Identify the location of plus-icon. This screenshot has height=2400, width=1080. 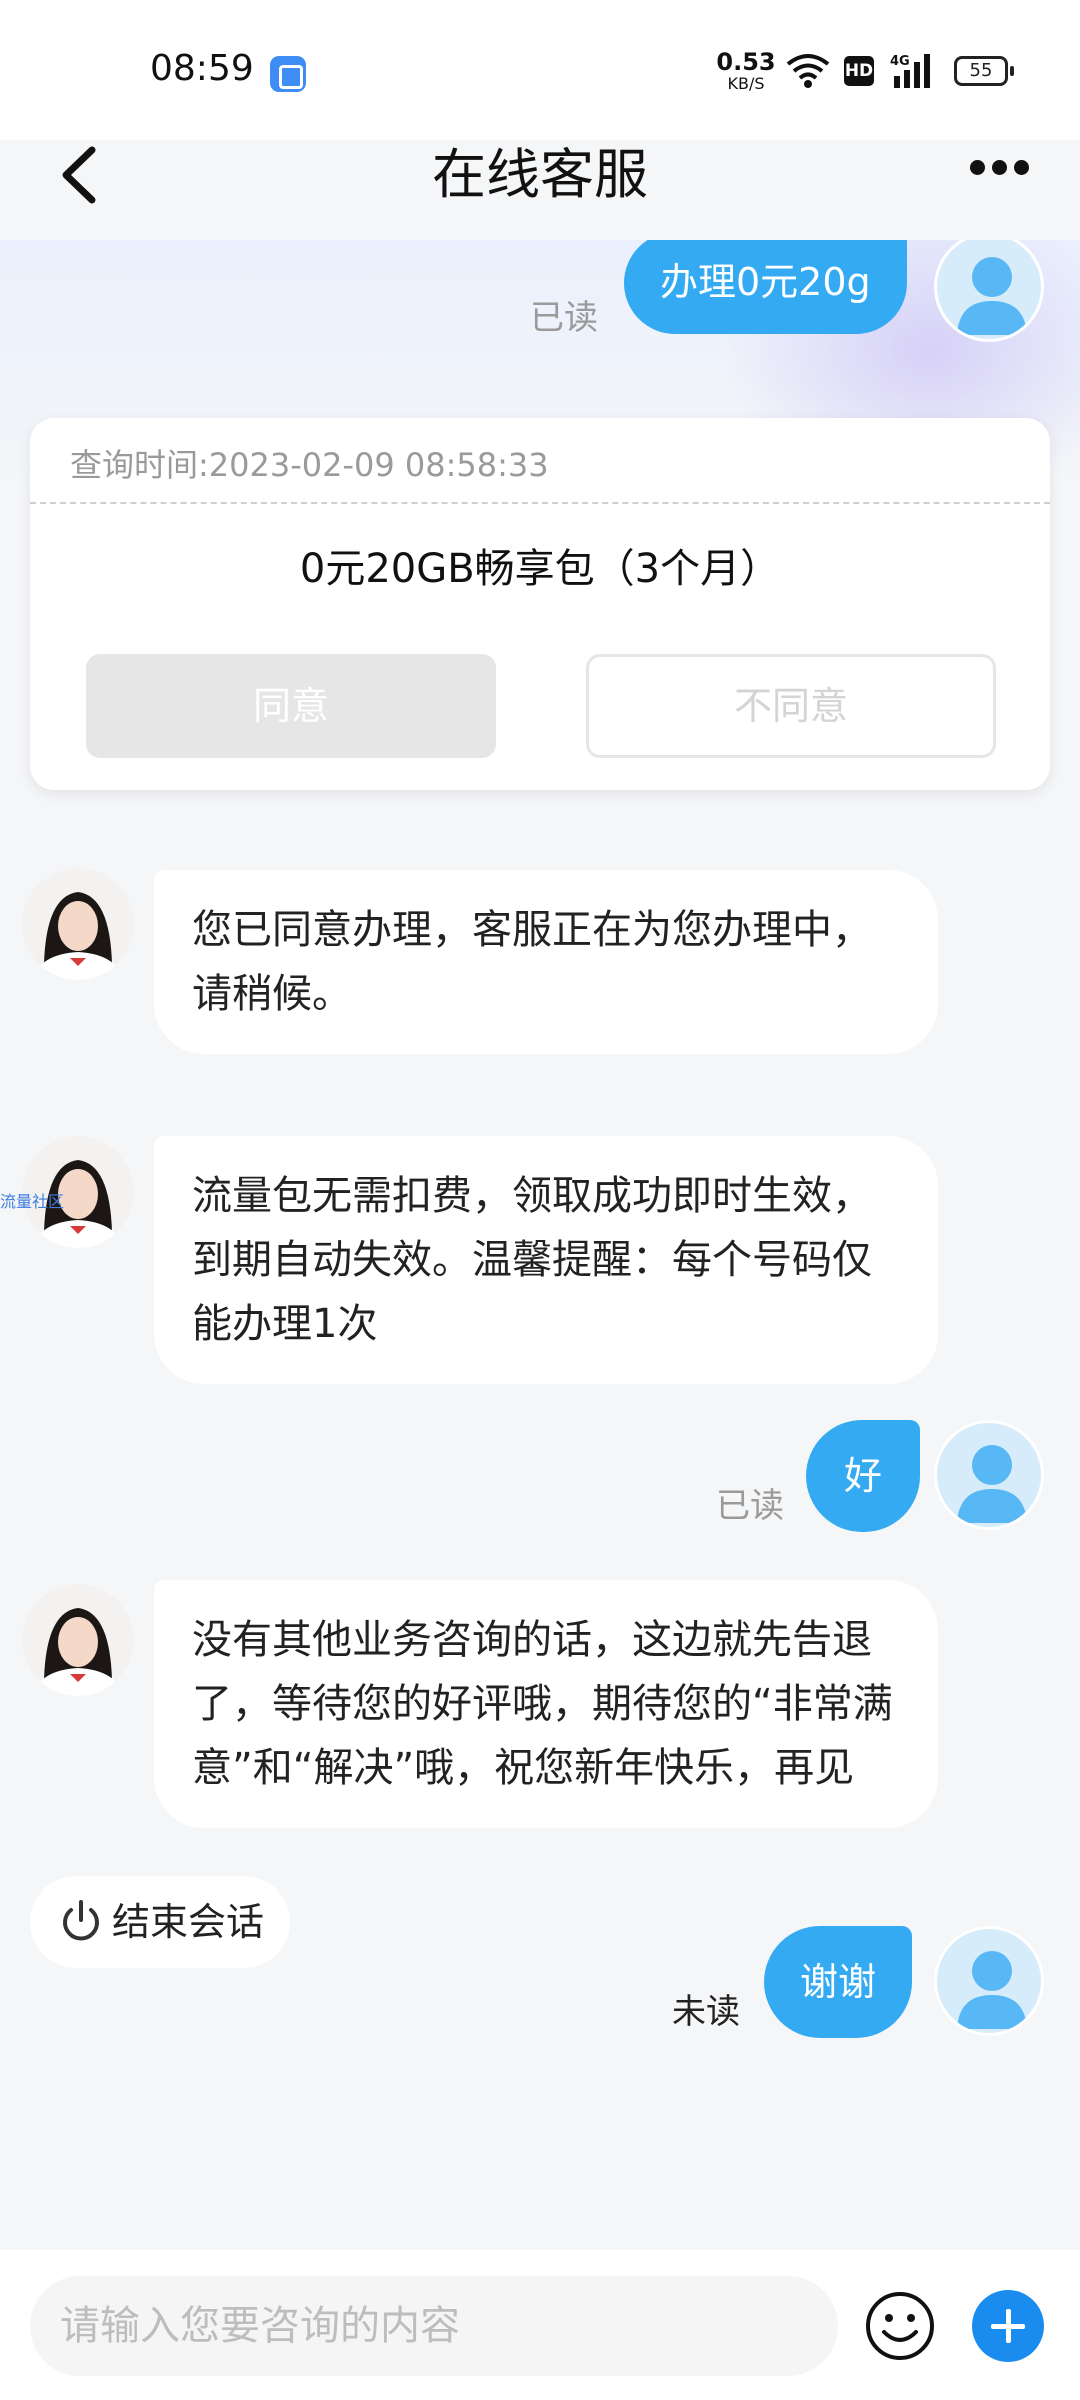
(1008, 2326).